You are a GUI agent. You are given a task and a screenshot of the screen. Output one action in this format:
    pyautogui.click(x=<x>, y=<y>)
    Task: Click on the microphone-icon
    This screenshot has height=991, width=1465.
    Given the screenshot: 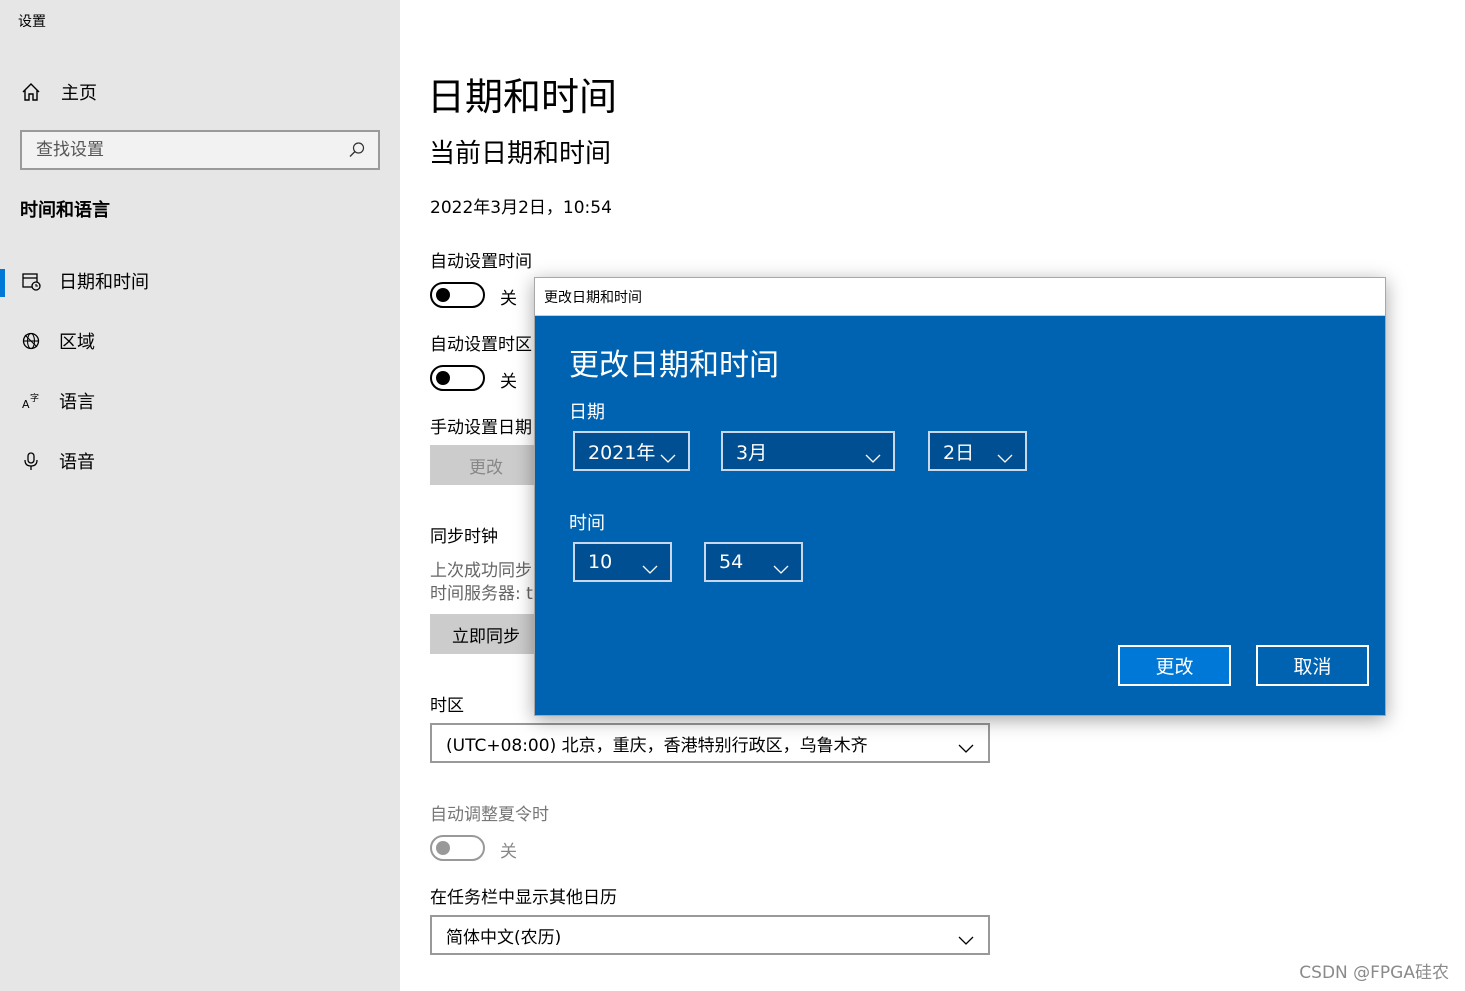 What is the action you would take?
    pyautogui.click(x=31, y=461)
    